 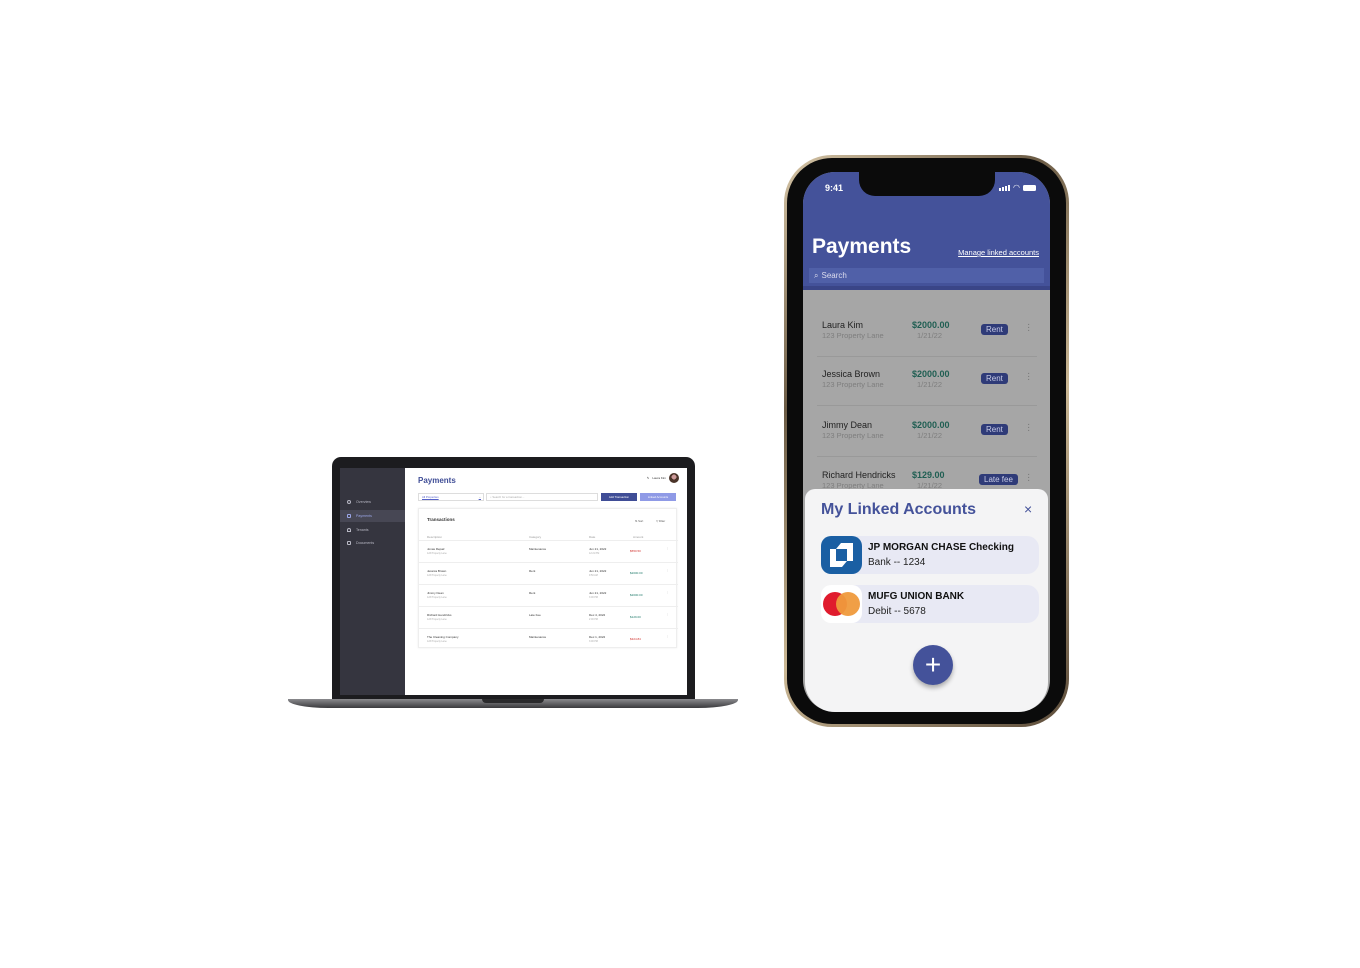 What do you see at coordinates (435, 593) in the screenshot?
I see `row-name: Jimmy Dean` at bounding box center [435, 593].